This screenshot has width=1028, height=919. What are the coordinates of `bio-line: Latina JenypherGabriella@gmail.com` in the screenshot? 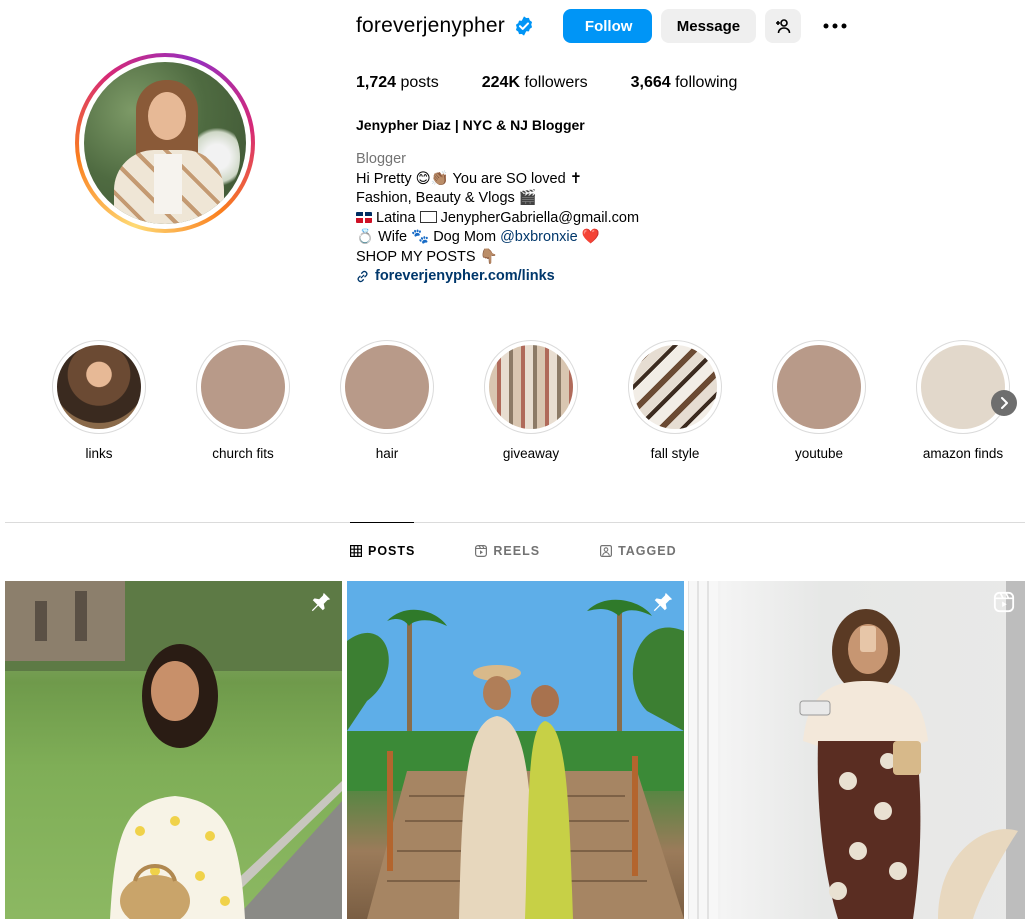 It's located at (497, 219).